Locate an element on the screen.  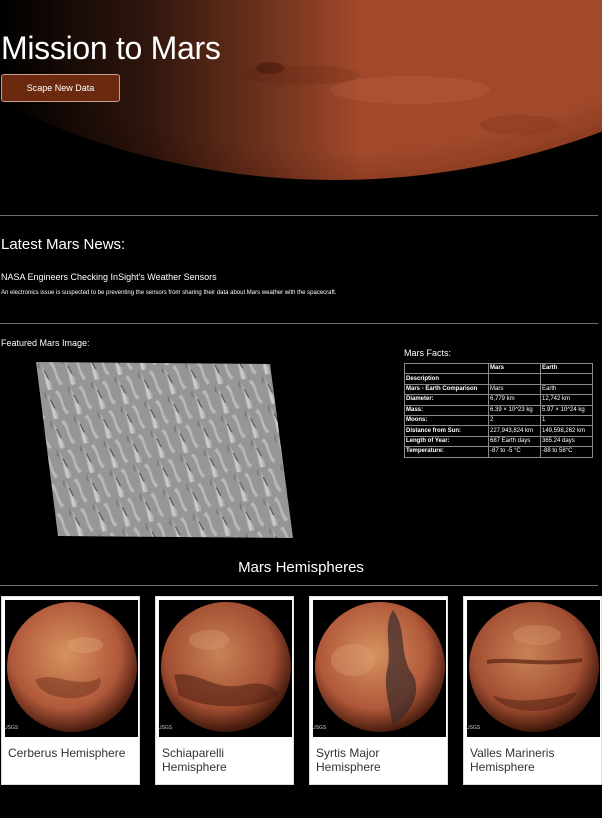
row-header: Temperature: is located at coordinates (446, 452).